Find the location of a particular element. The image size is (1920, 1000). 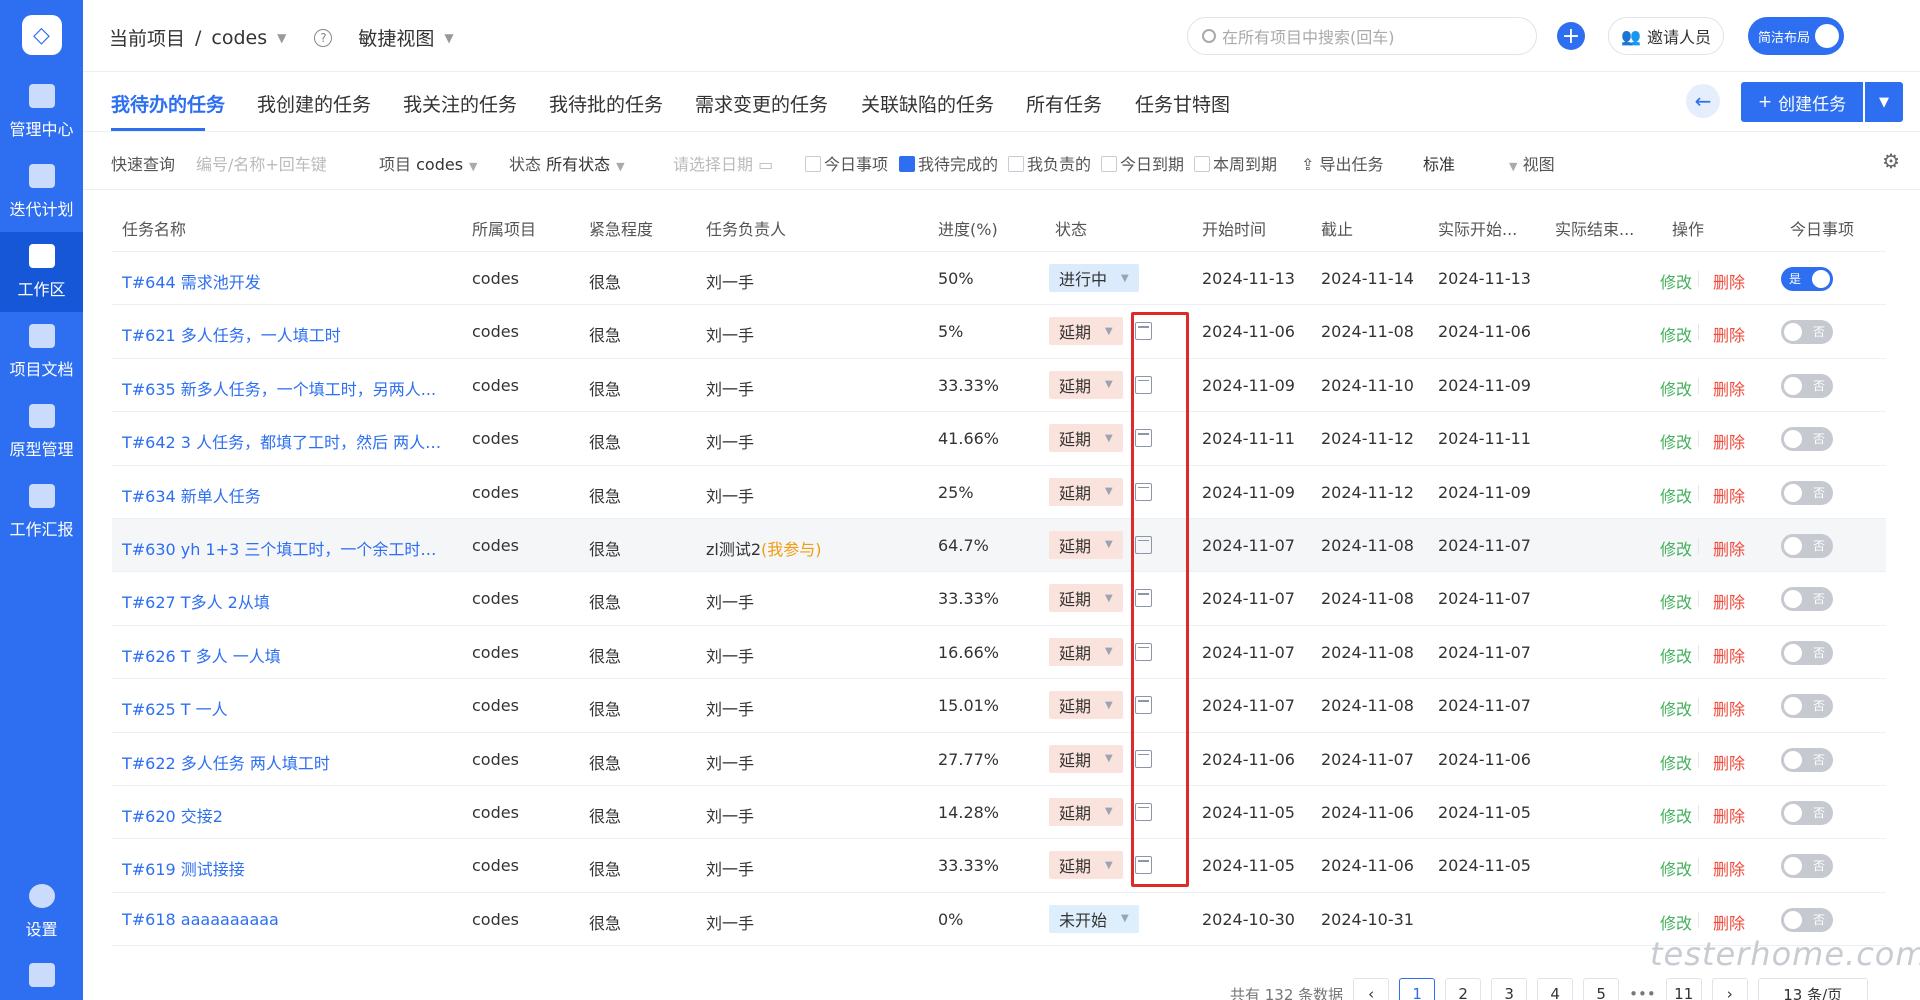

checkbox-due-week: 本周到期 is located at coordinates (1235, 163).